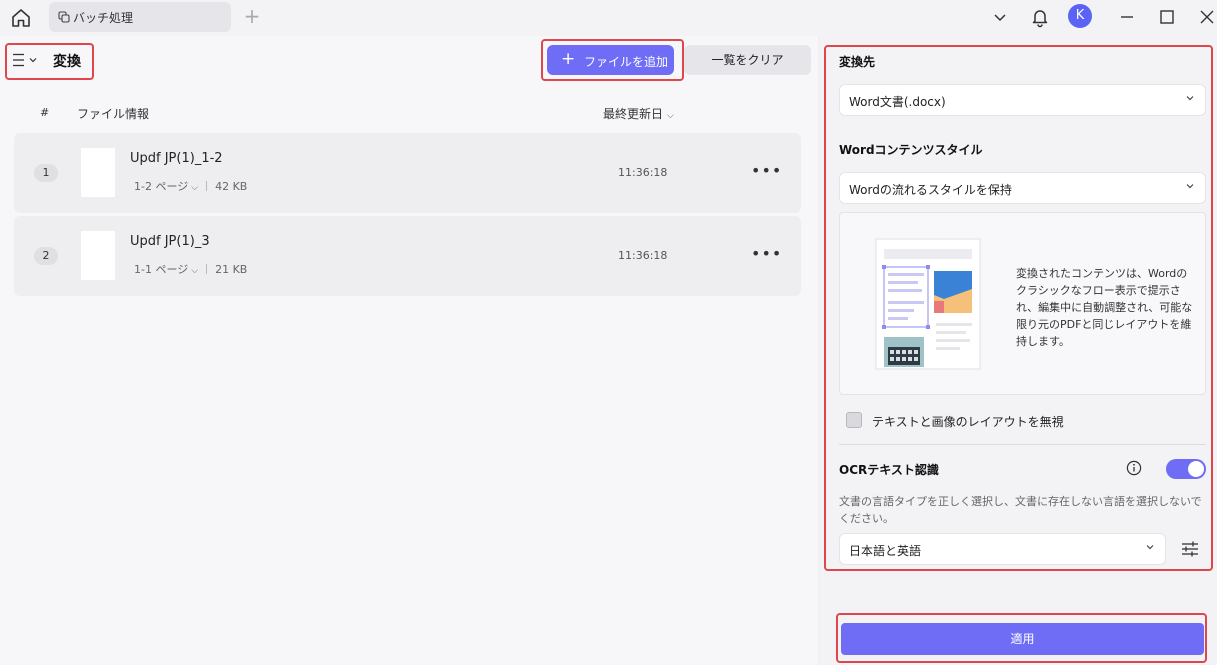  Describe the element at coordinates (885, 551) in the screenshot. I see `language-value: 日本語と英語` at that location.